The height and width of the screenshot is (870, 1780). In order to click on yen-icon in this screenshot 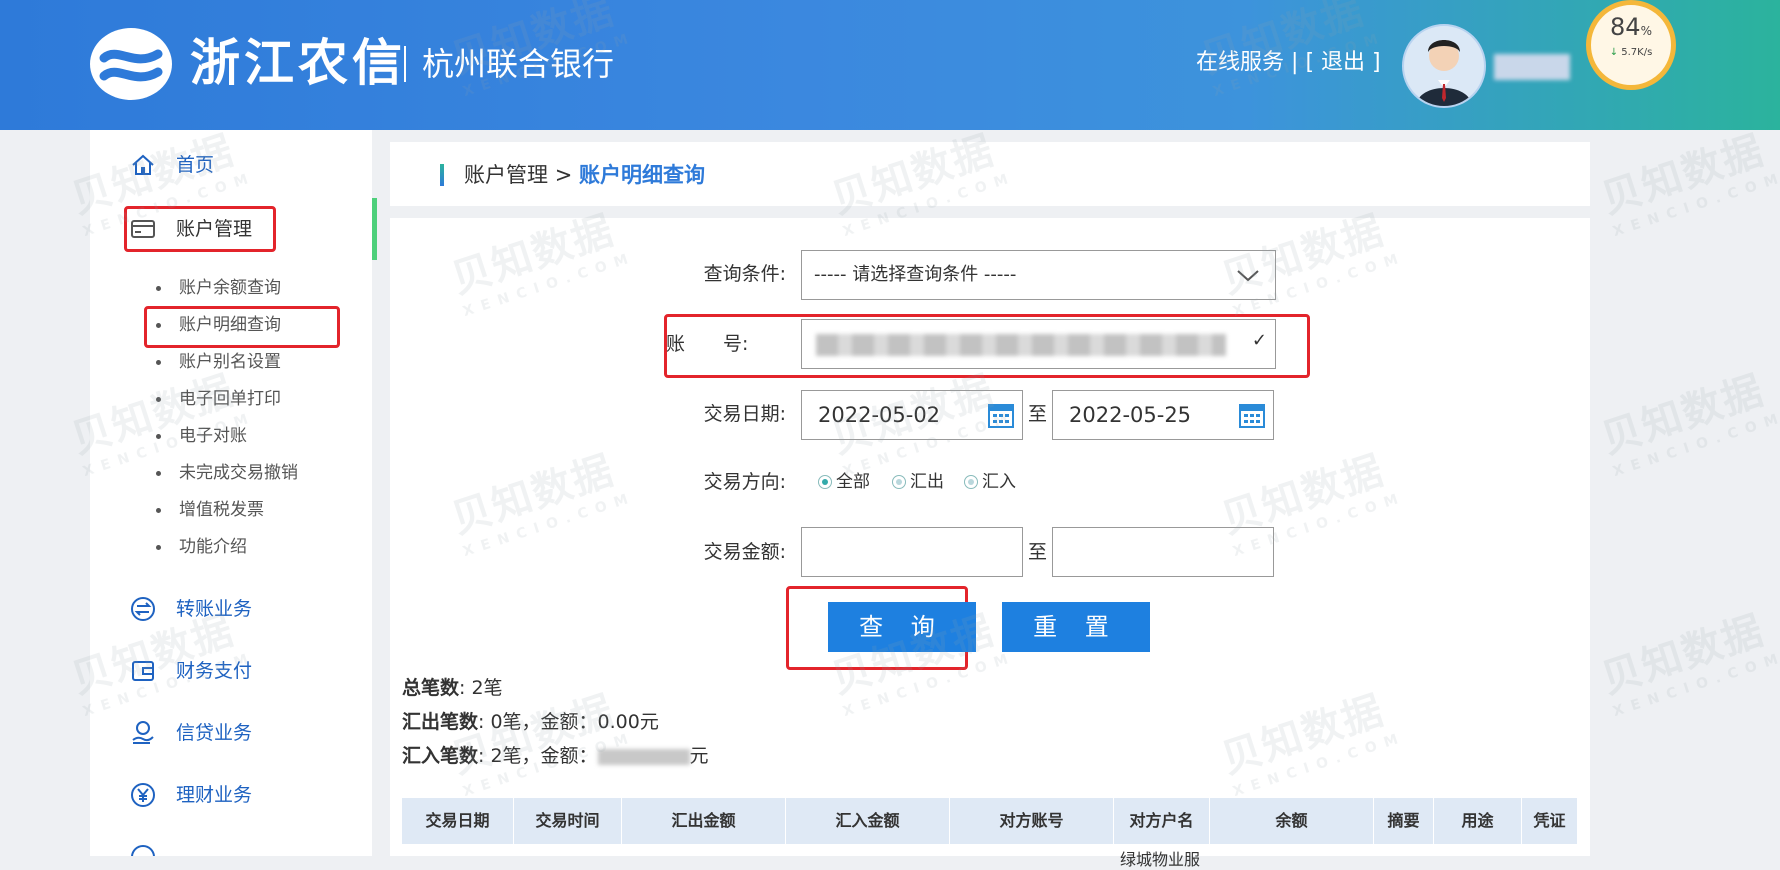, I will do `click(143, 795)`.